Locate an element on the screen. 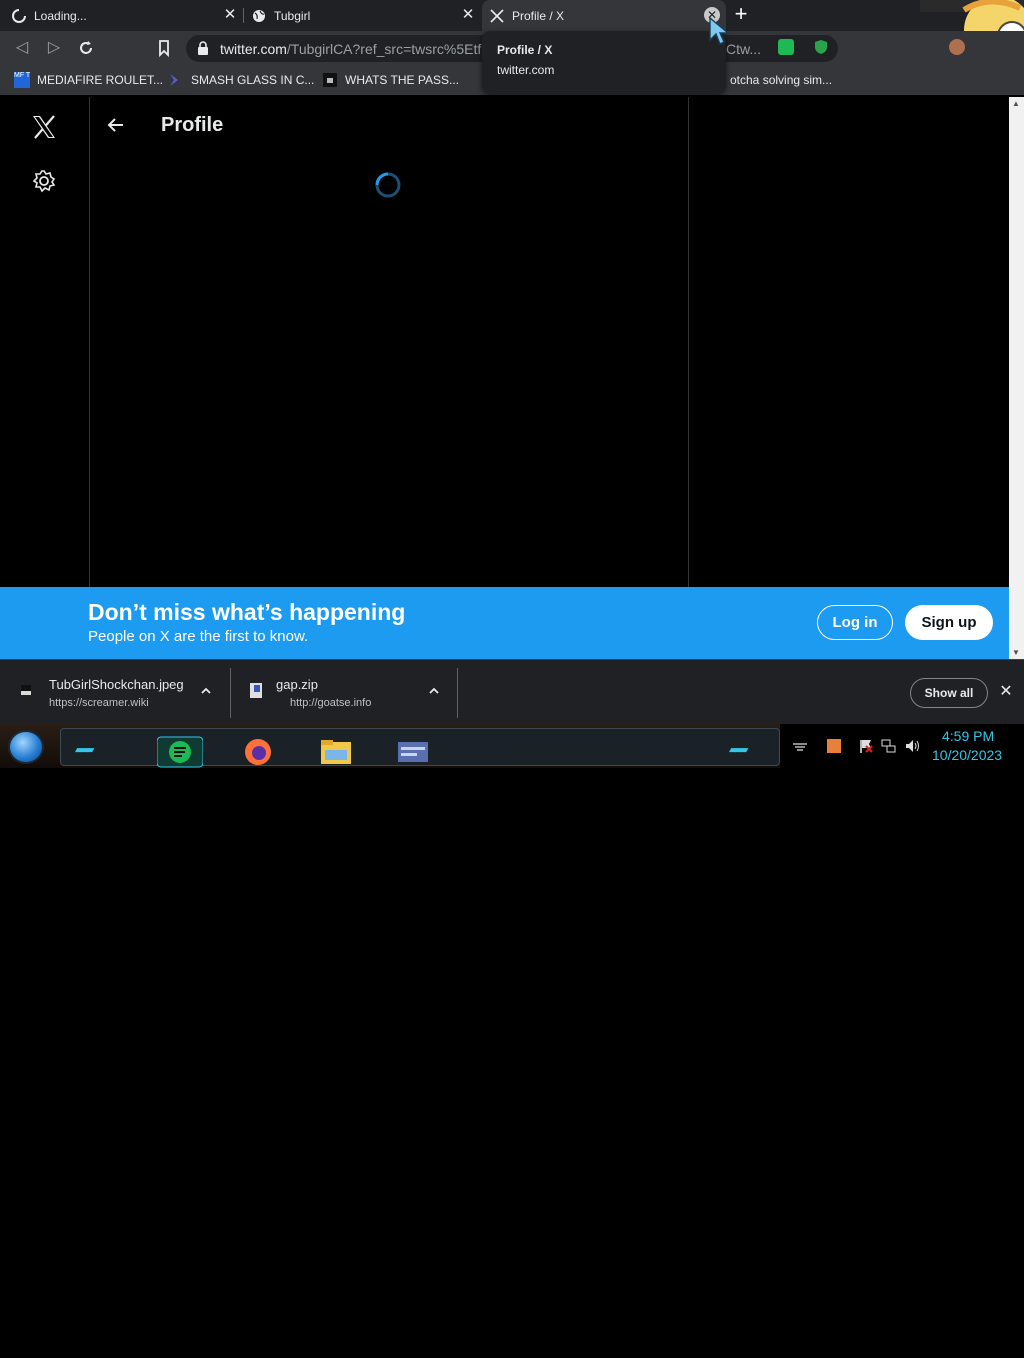  back-icon: ◁ is located at coordinates (22, 48).